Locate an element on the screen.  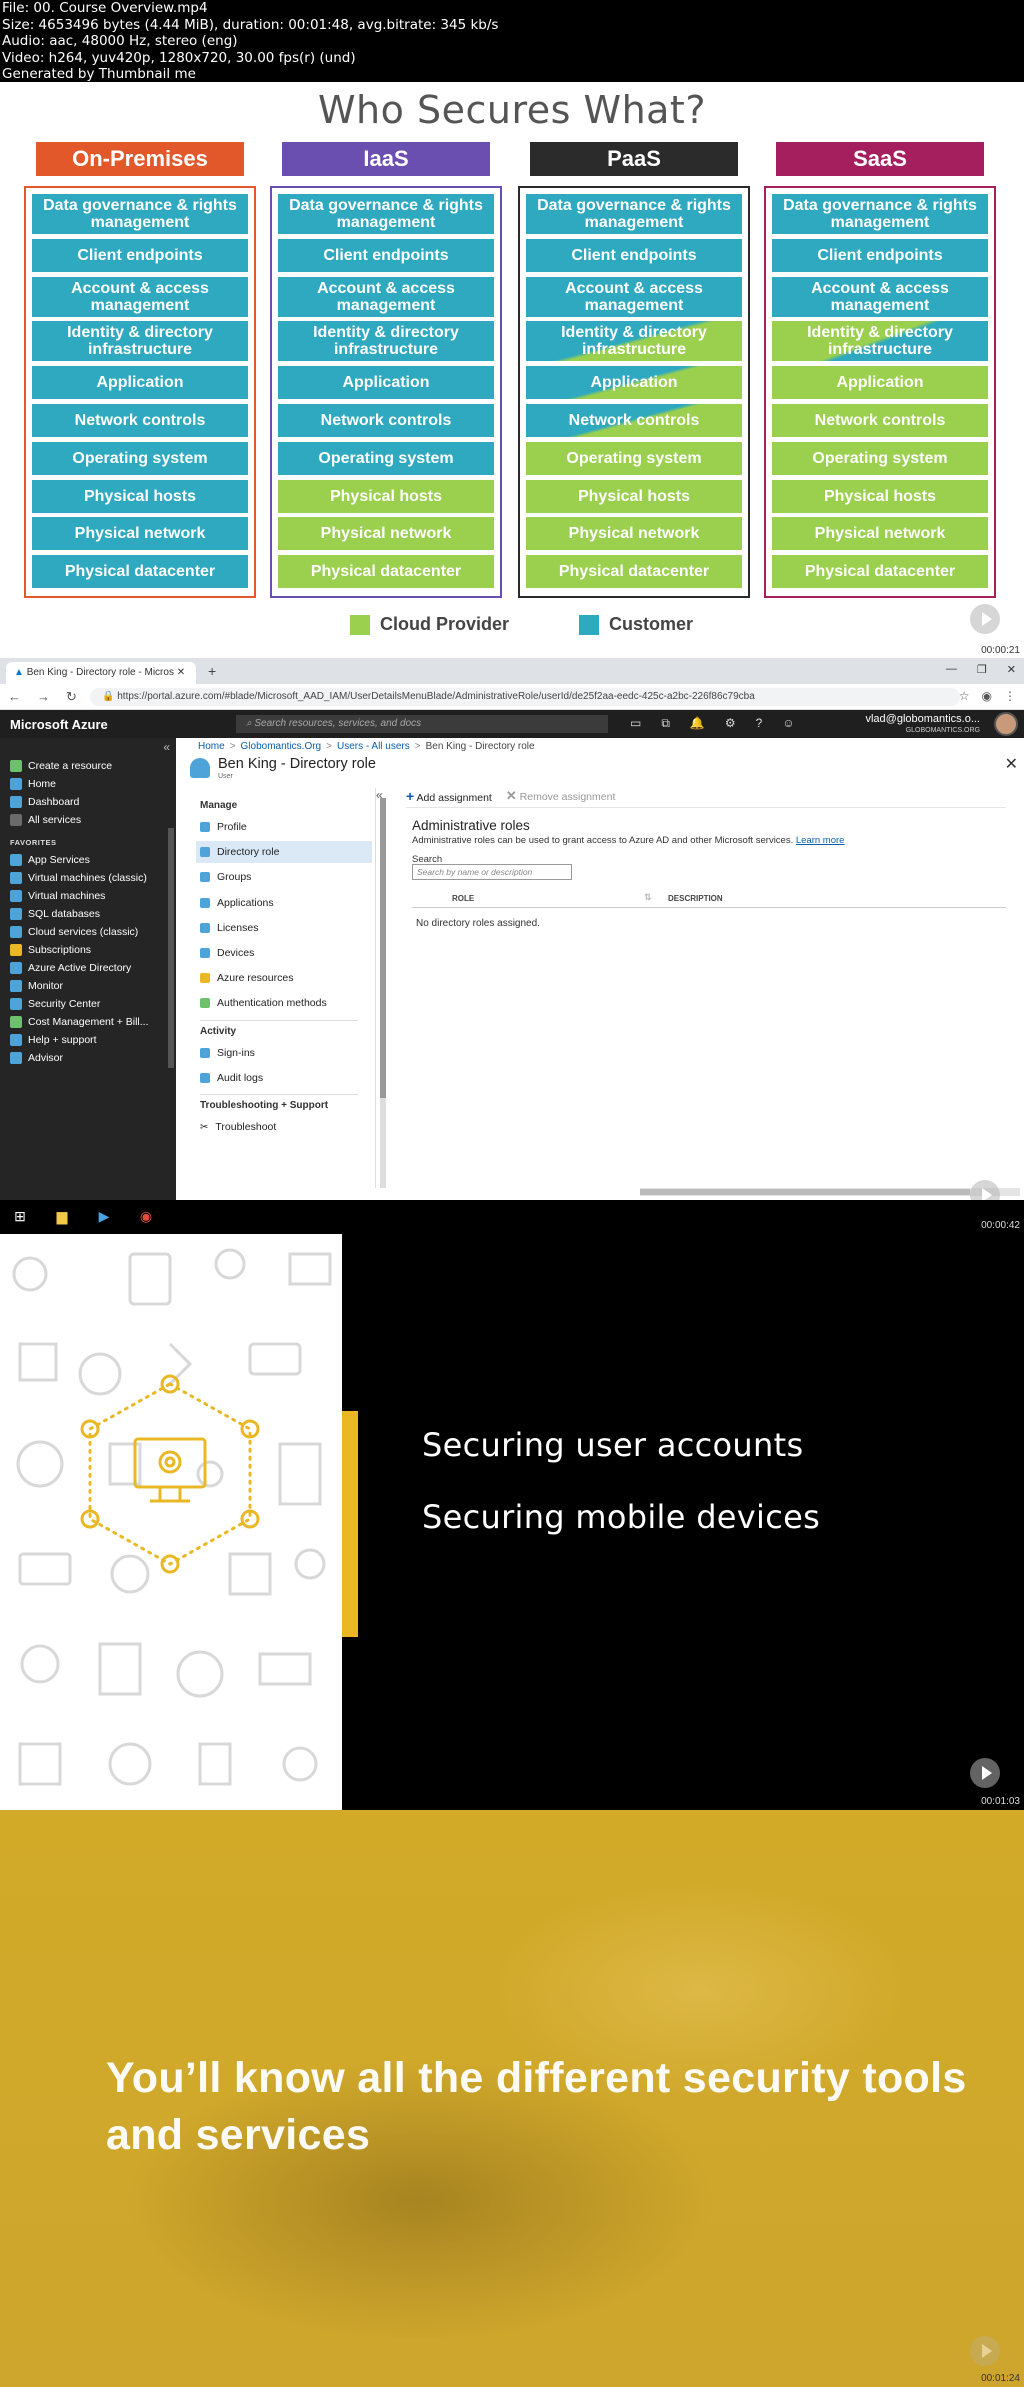
help-icon: ? is located at coordinates (759, 723).